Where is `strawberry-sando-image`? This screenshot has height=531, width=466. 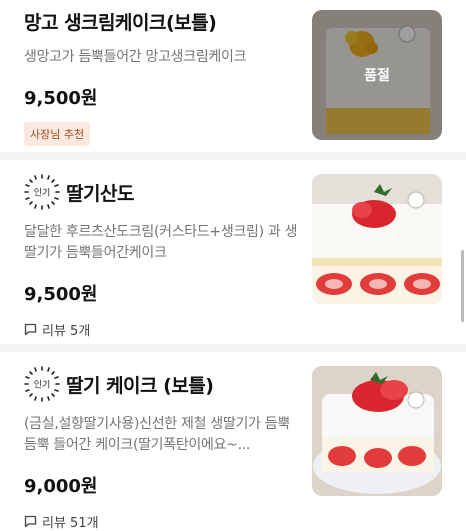
strawberry-sando-image is located at coordinates (377, 239).